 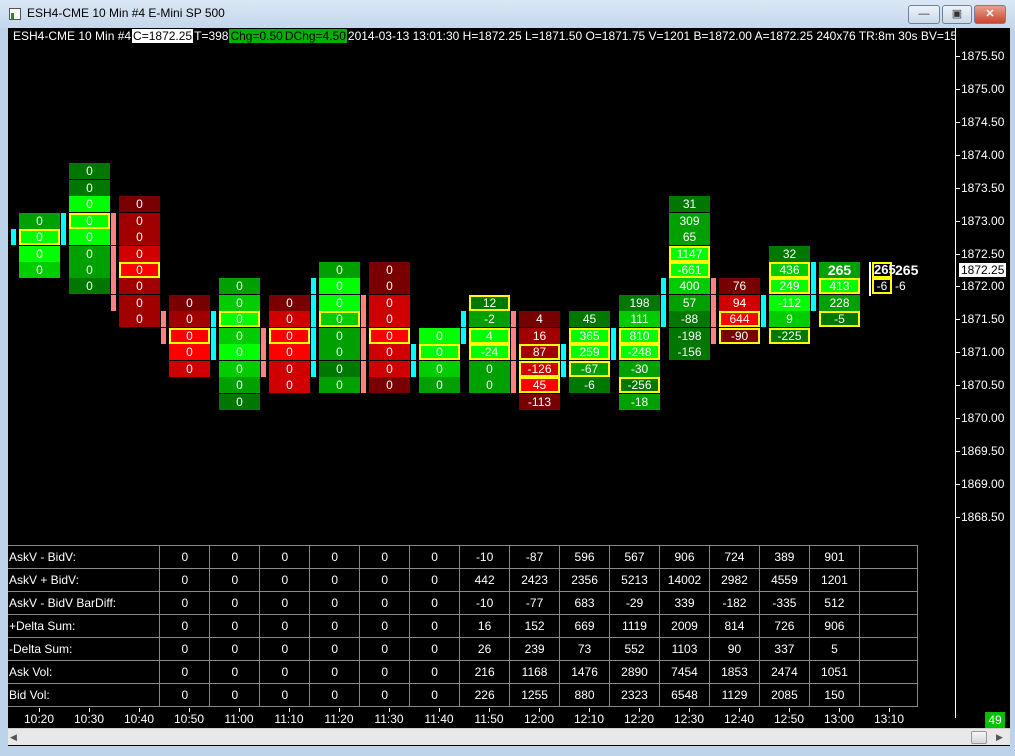 I want to click on minimize-button: —, so click(x=924, y=14).